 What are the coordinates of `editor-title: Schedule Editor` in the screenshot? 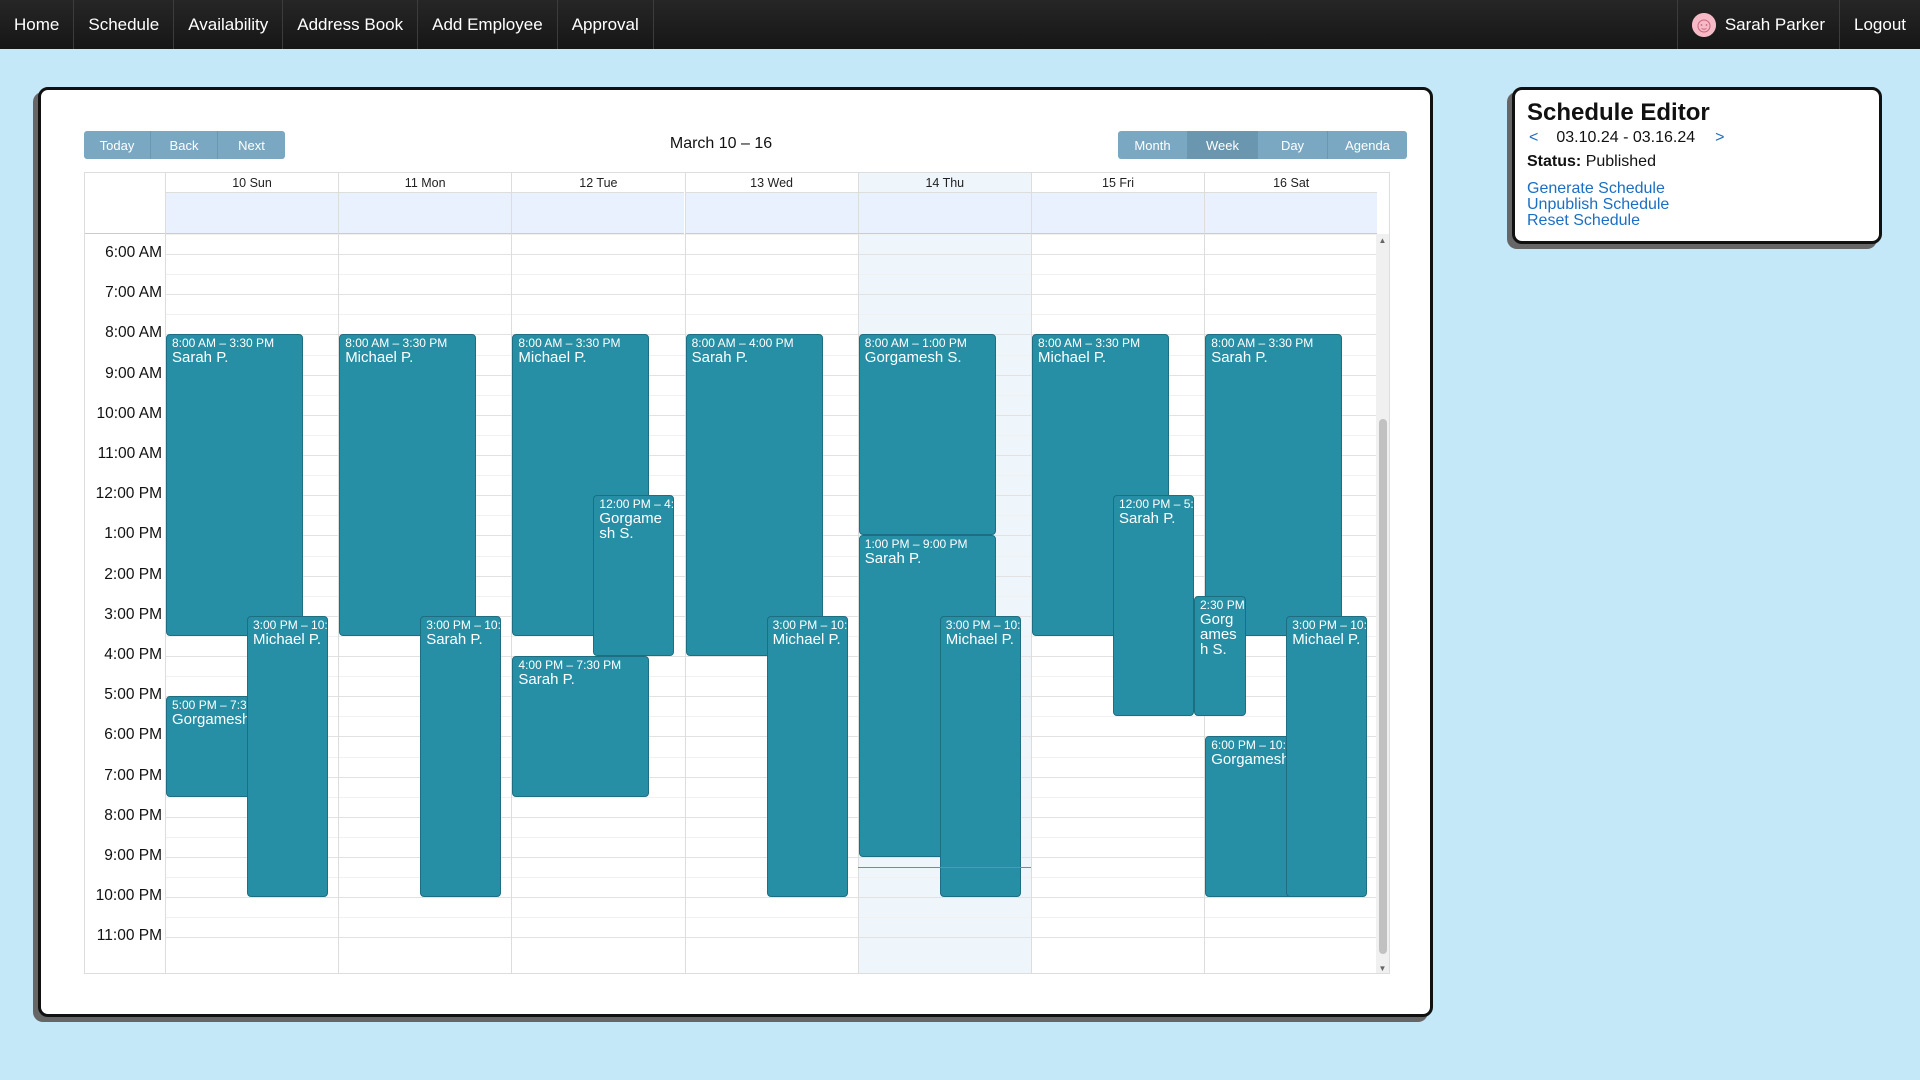 It's located at (1618, 112).